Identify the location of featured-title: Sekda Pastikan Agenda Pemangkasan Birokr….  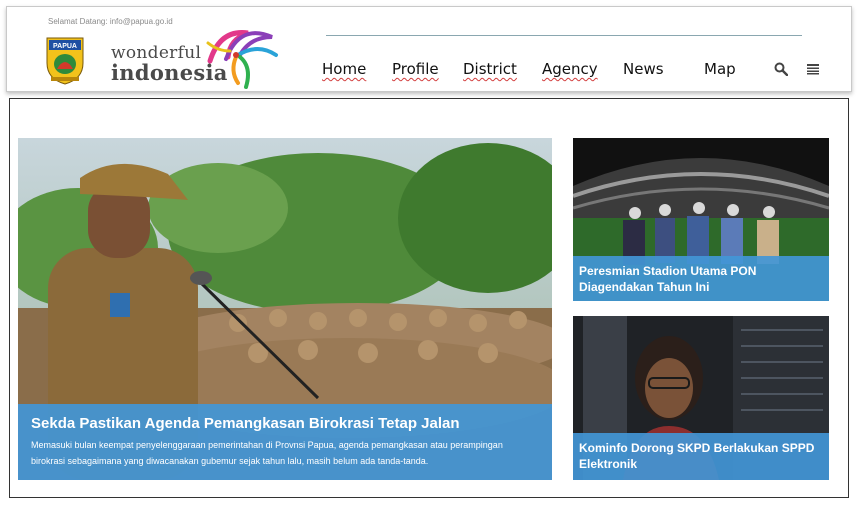
(285, 423).